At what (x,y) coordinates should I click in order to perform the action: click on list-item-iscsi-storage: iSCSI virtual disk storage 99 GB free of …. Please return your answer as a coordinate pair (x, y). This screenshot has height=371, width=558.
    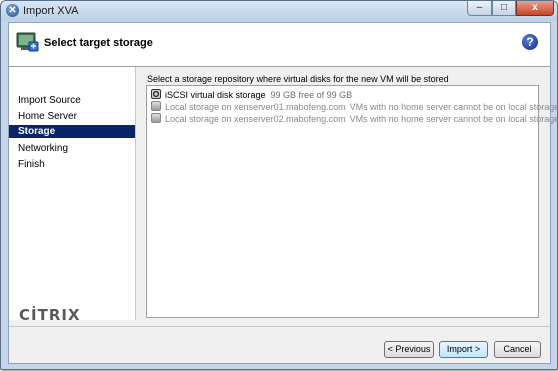
    Looking at the image, I should click on (251, 94).